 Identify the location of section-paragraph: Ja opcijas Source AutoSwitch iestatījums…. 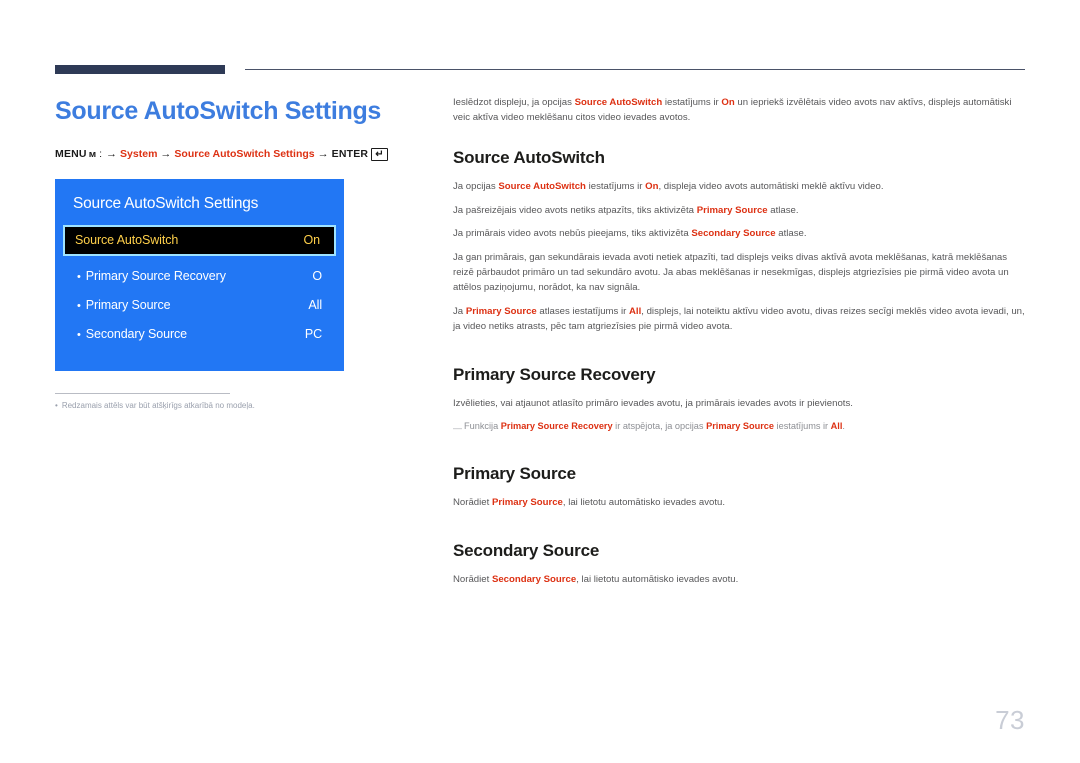
(740, 187).